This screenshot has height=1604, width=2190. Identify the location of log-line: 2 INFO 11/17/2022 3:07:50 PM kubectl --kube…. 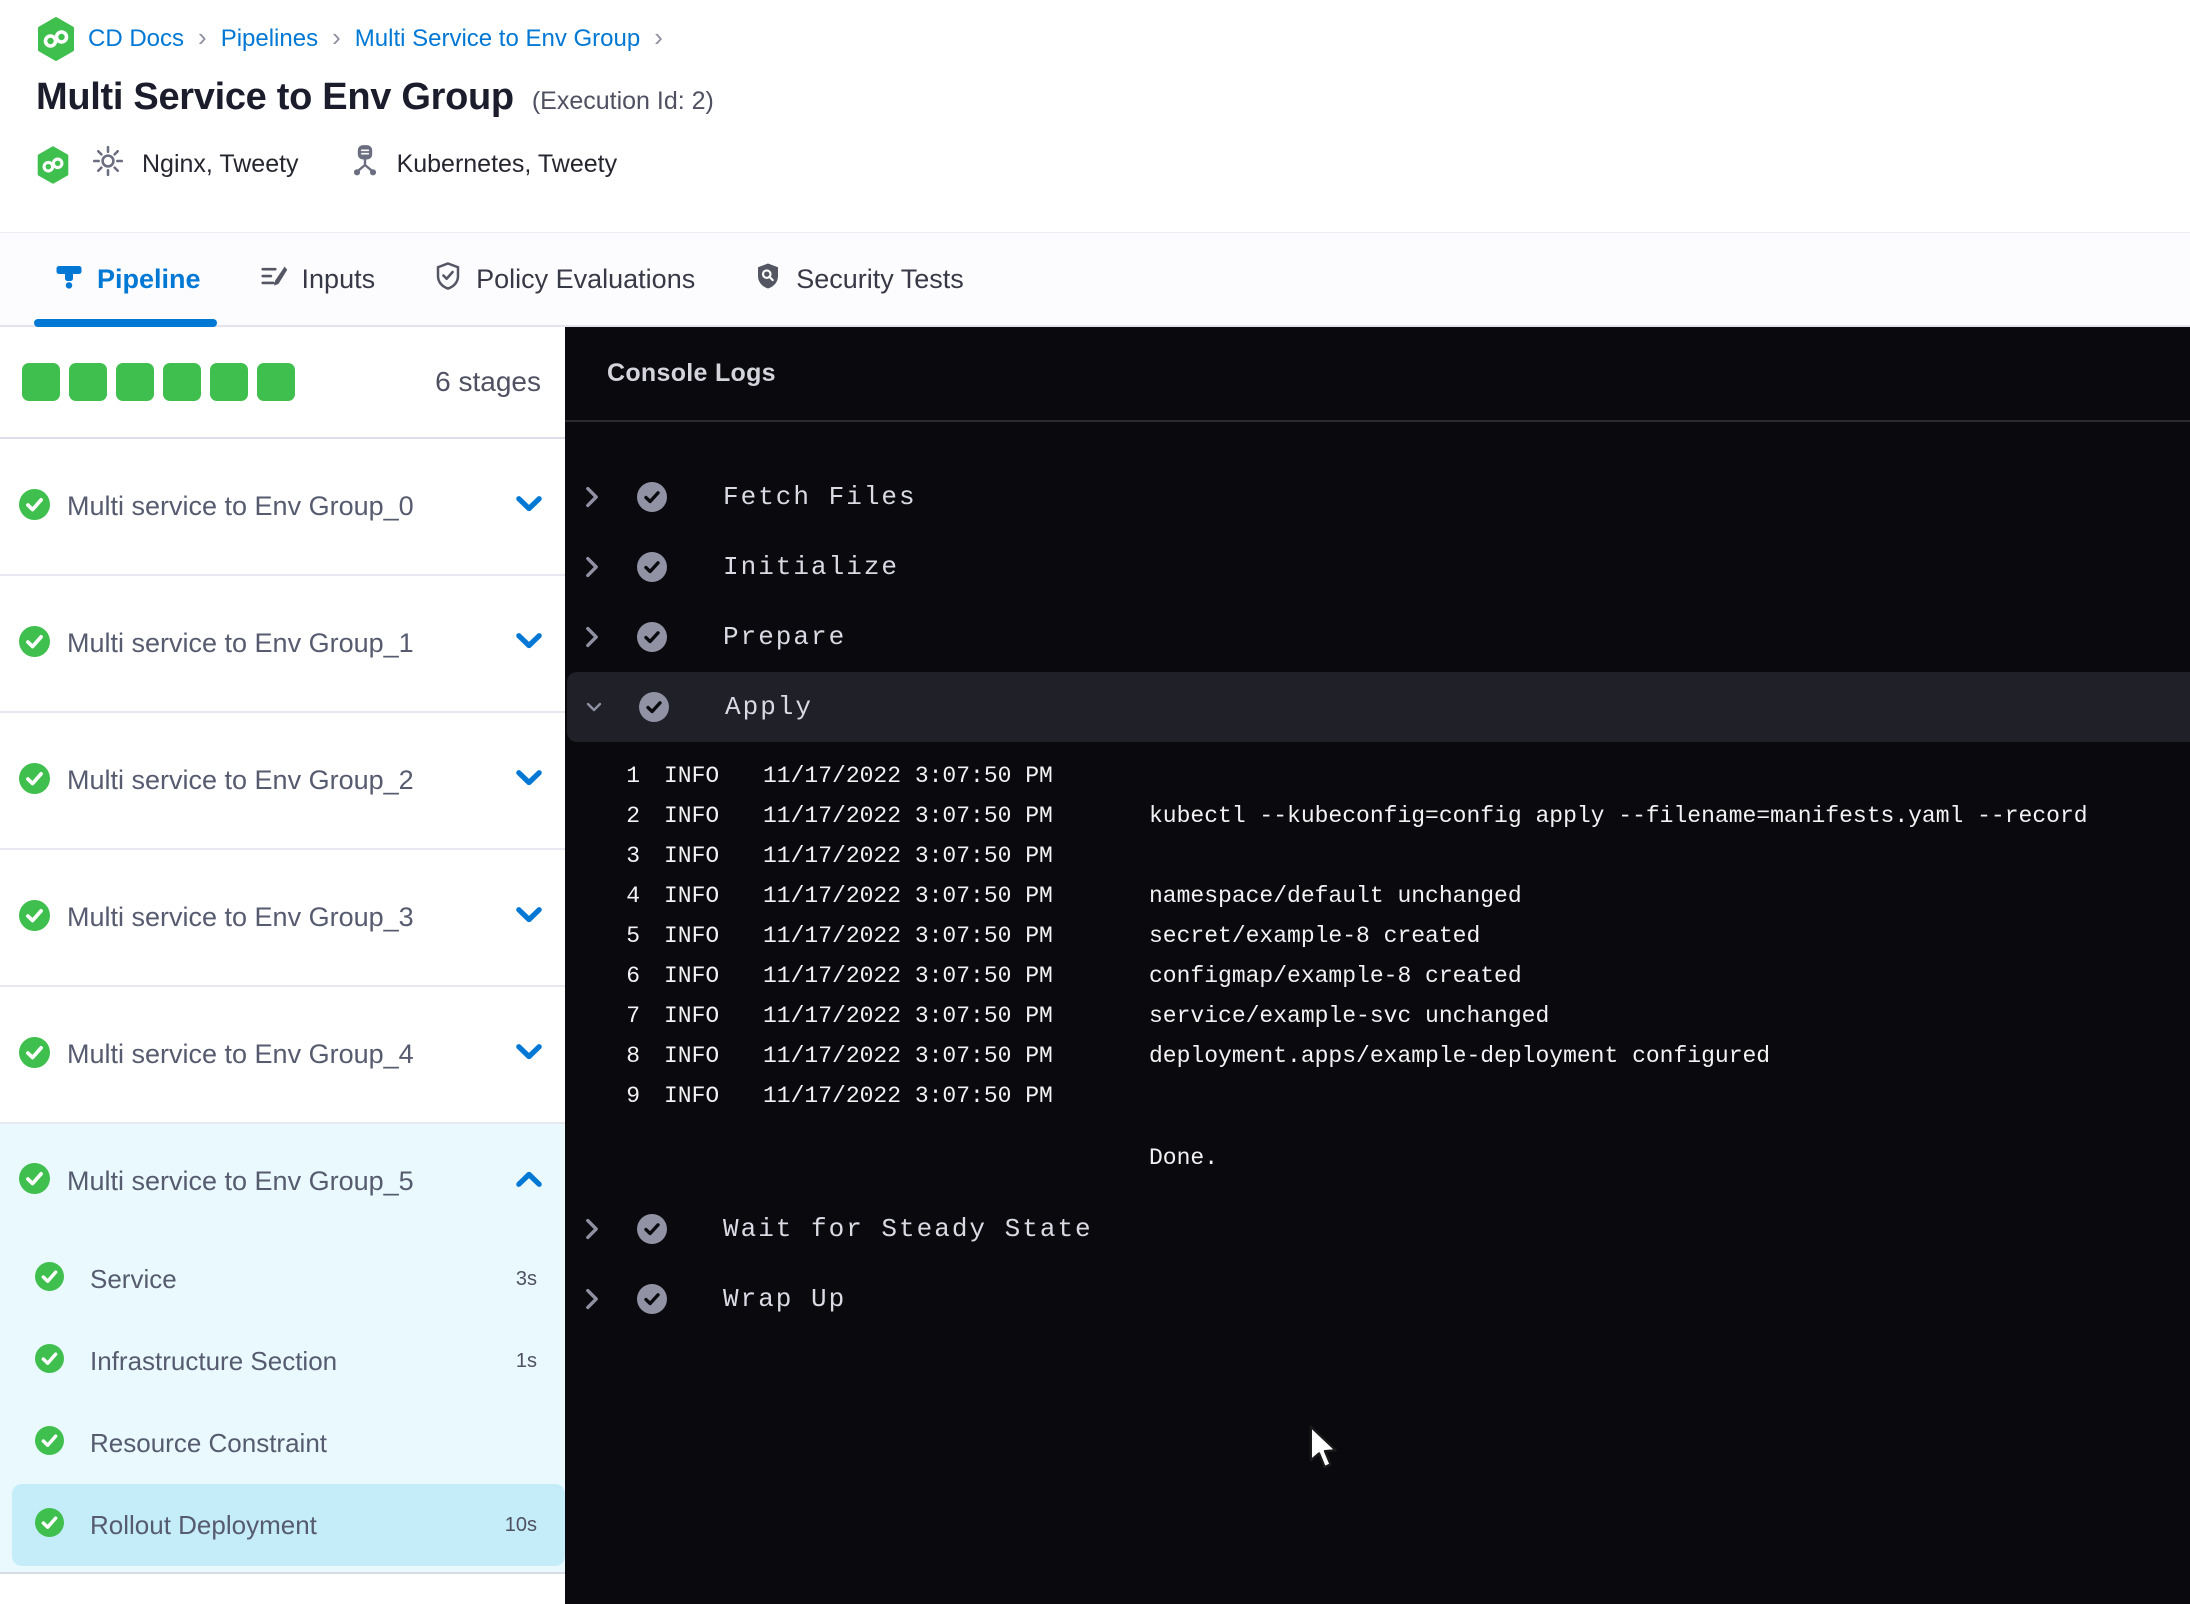
(1377, 816).